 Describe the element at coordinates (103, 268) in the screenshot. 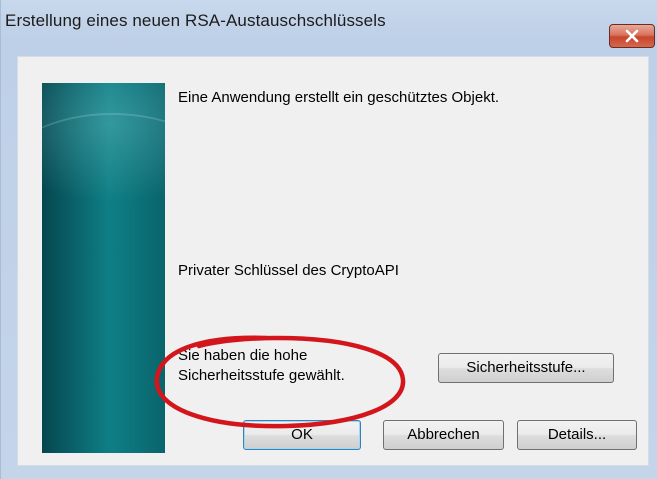

I see `banner-image` at that location.